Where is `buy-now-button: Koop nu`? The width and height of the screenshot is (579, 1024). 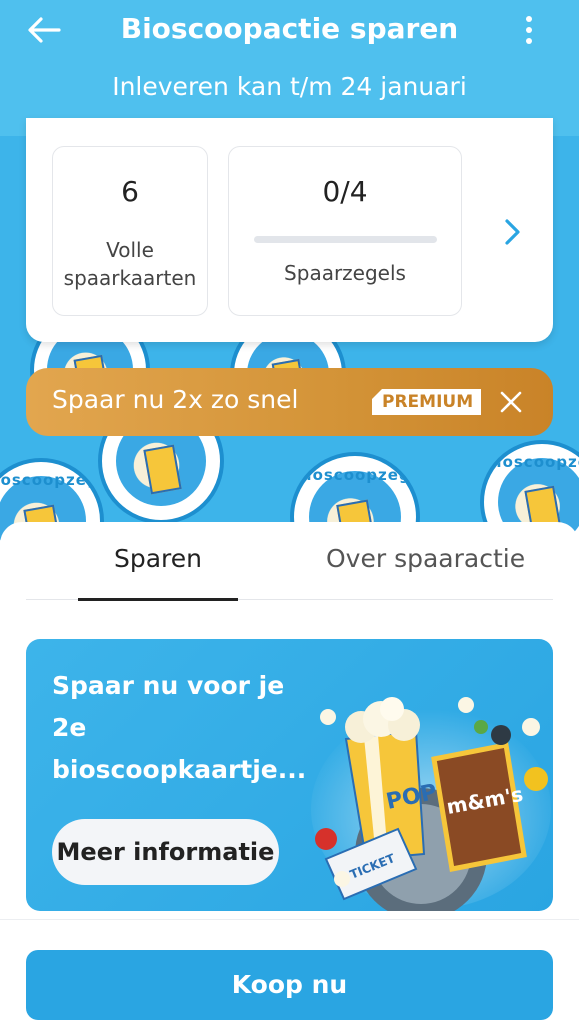
buy-now-button: Koop nu is located at coordinates (289, 985).